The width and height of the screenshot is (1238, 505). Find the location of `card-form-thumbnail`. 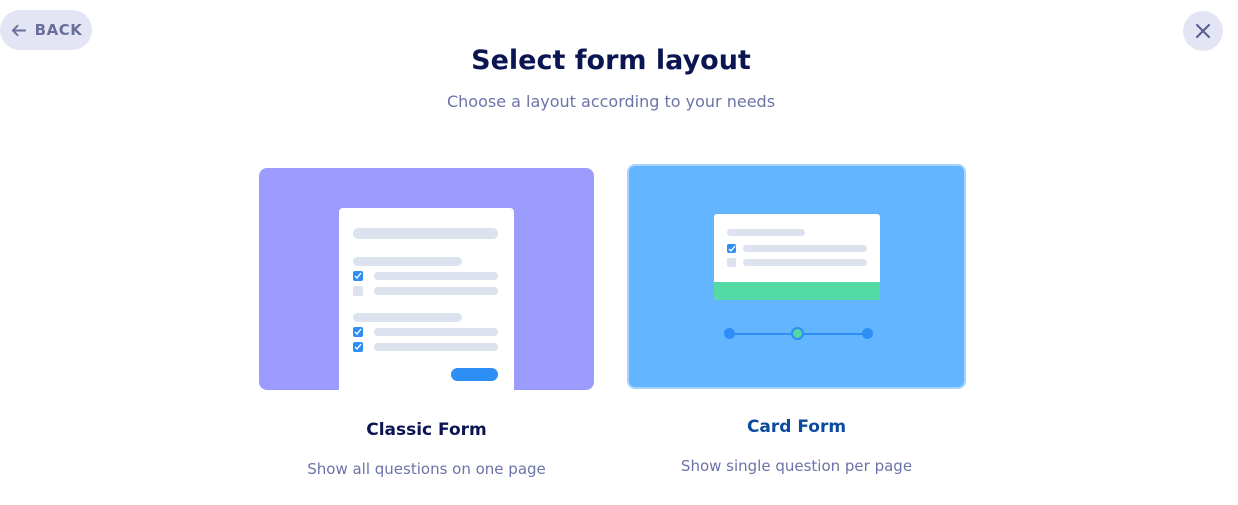

card-form-thumbnail is located at coordinates (796, 276).